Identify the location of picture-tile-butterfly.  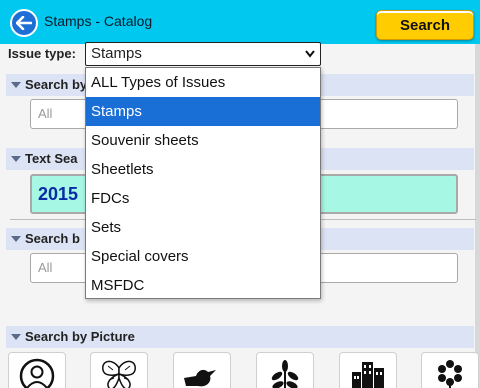
(119, 370).